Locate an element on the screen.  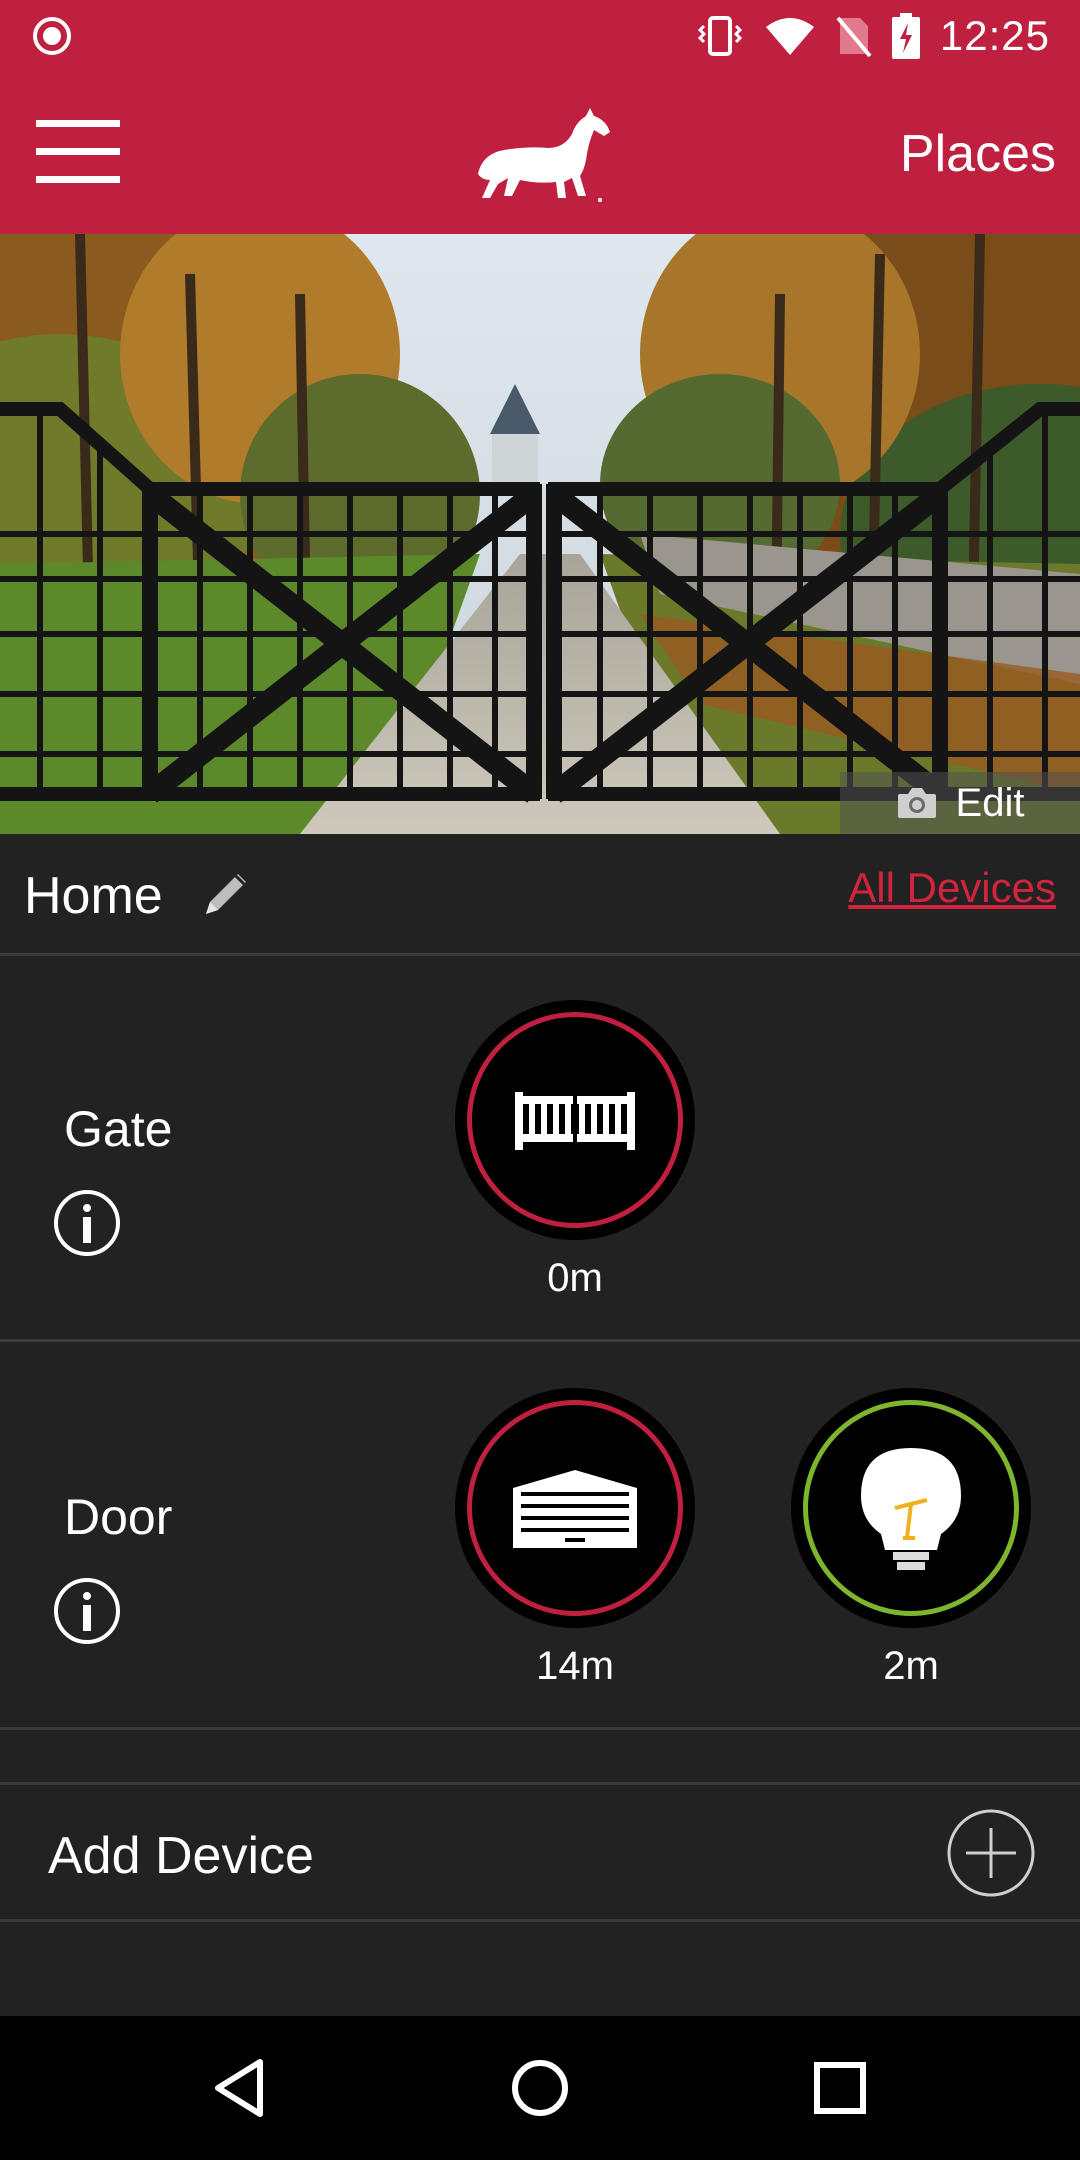
system-nav-bar is located at coordinates (540, 2088).